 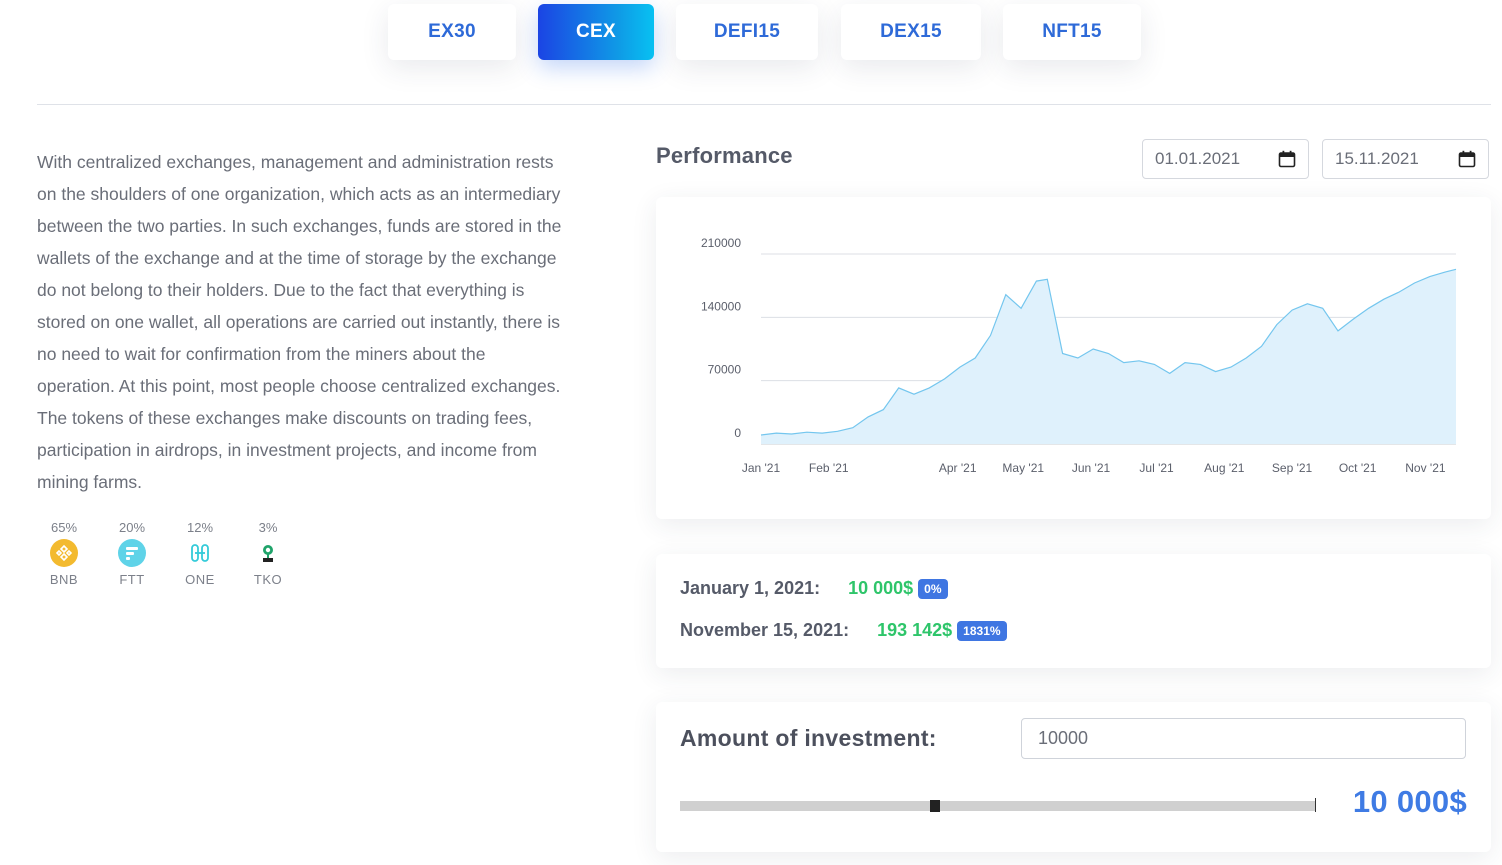 What do you see at coordinates (750, 588) in the screenshot?
I see `summary-start-label: January 1, 2021:` at bounding box center [750, 588].